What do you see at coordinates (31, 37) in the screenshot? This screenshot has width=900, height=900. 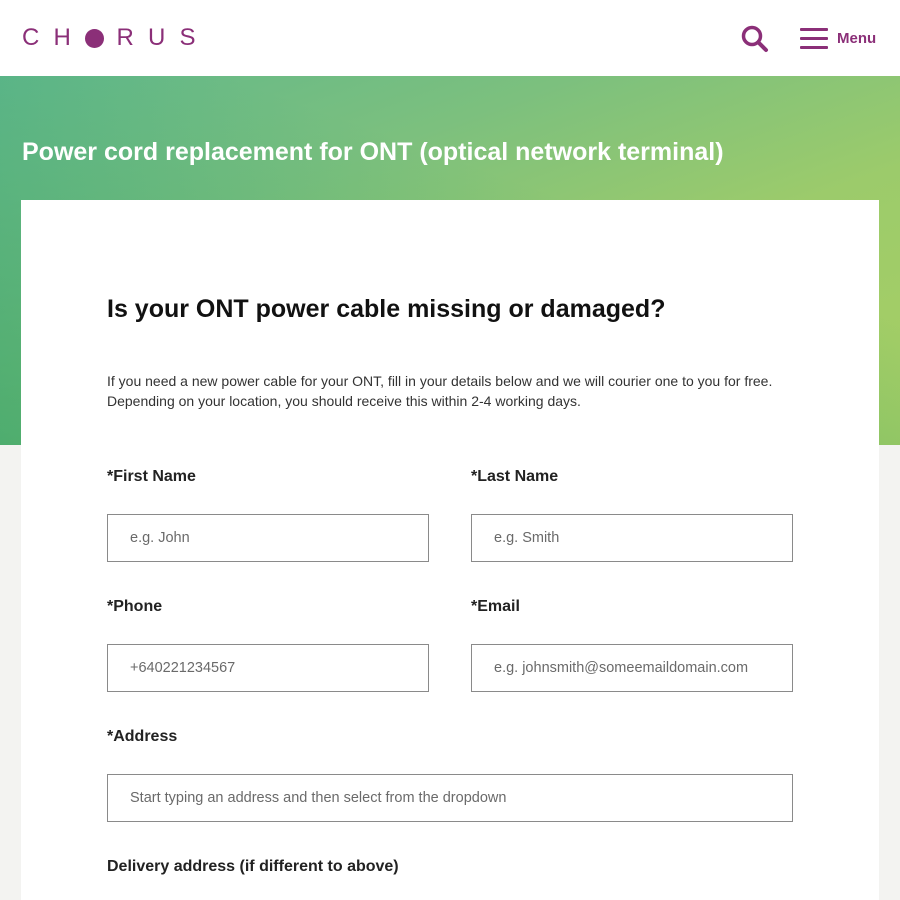 I see `logo-letter-c: C` at bounding box center [31, 37].